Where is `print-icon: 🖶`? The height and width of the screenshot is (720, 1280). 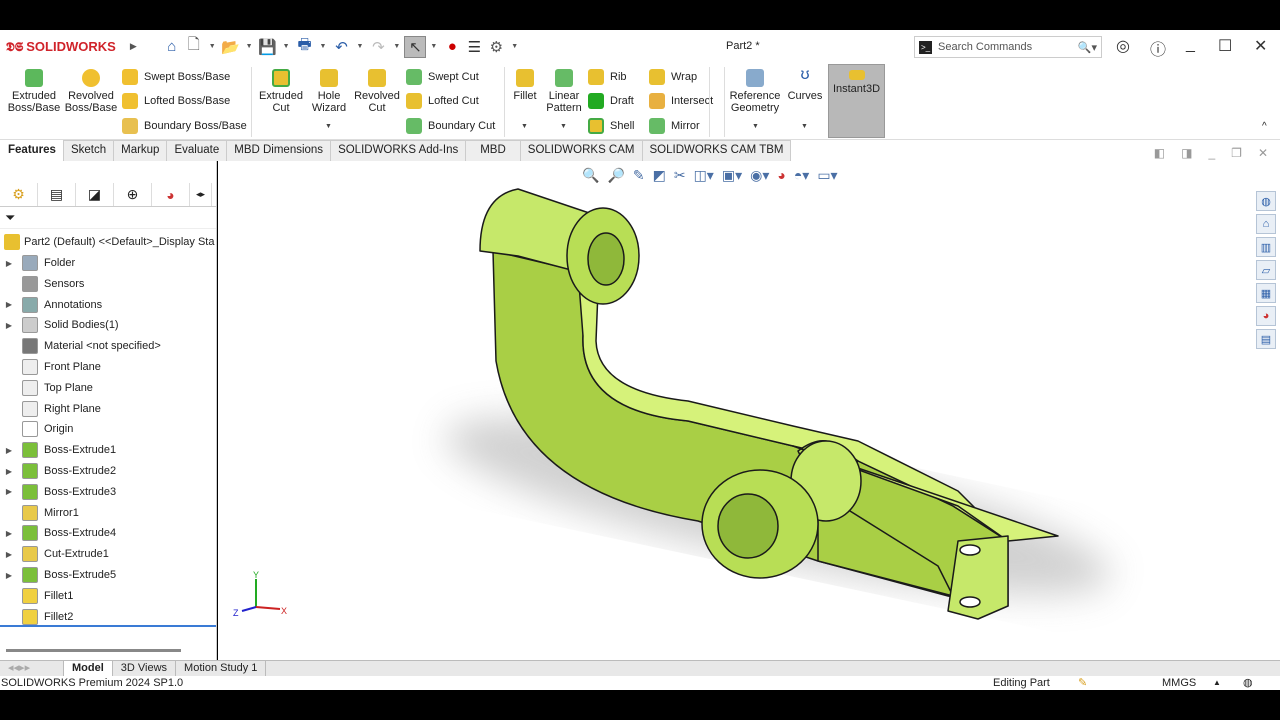 print-icon: 🖶 is located at coordinates (305, 47).